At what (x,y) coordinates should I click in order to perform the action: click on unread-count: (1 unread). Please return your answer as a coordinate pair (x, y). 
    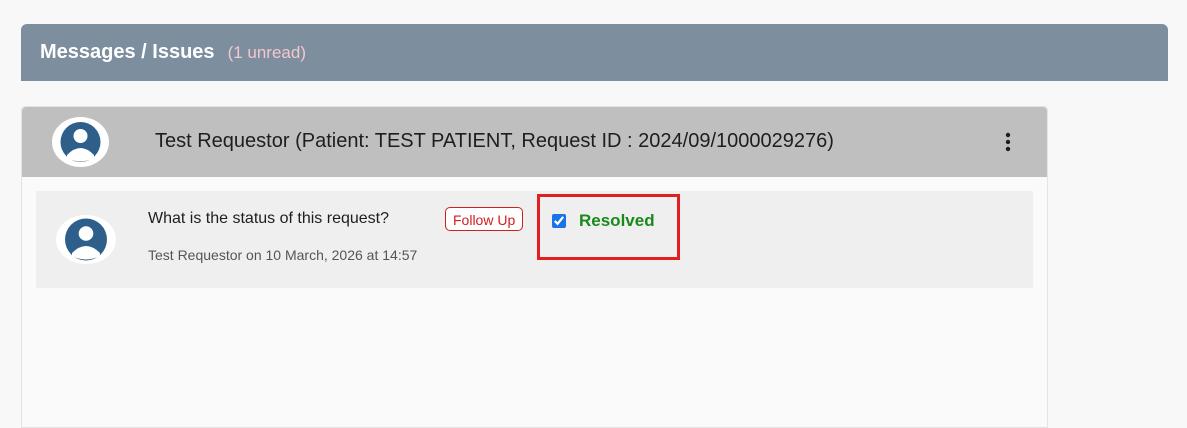
    Looking at the image, I should click on (266, 52).